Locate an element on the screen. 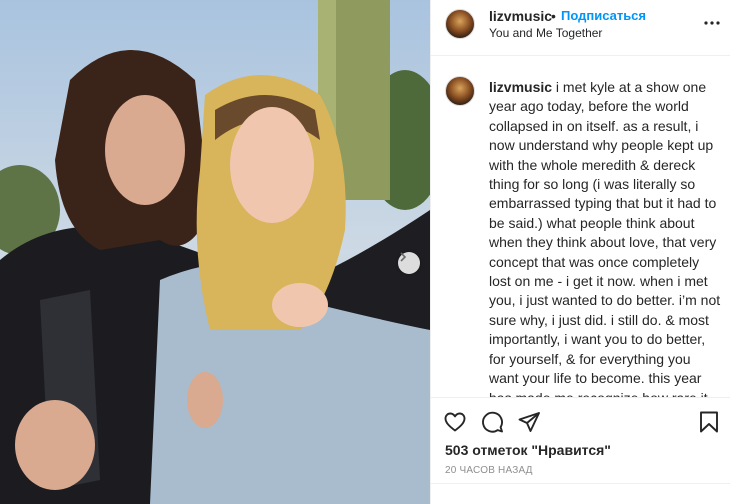 This screenshot has height=504, width=730. caption-avatar is located at coordinates (460, 91).